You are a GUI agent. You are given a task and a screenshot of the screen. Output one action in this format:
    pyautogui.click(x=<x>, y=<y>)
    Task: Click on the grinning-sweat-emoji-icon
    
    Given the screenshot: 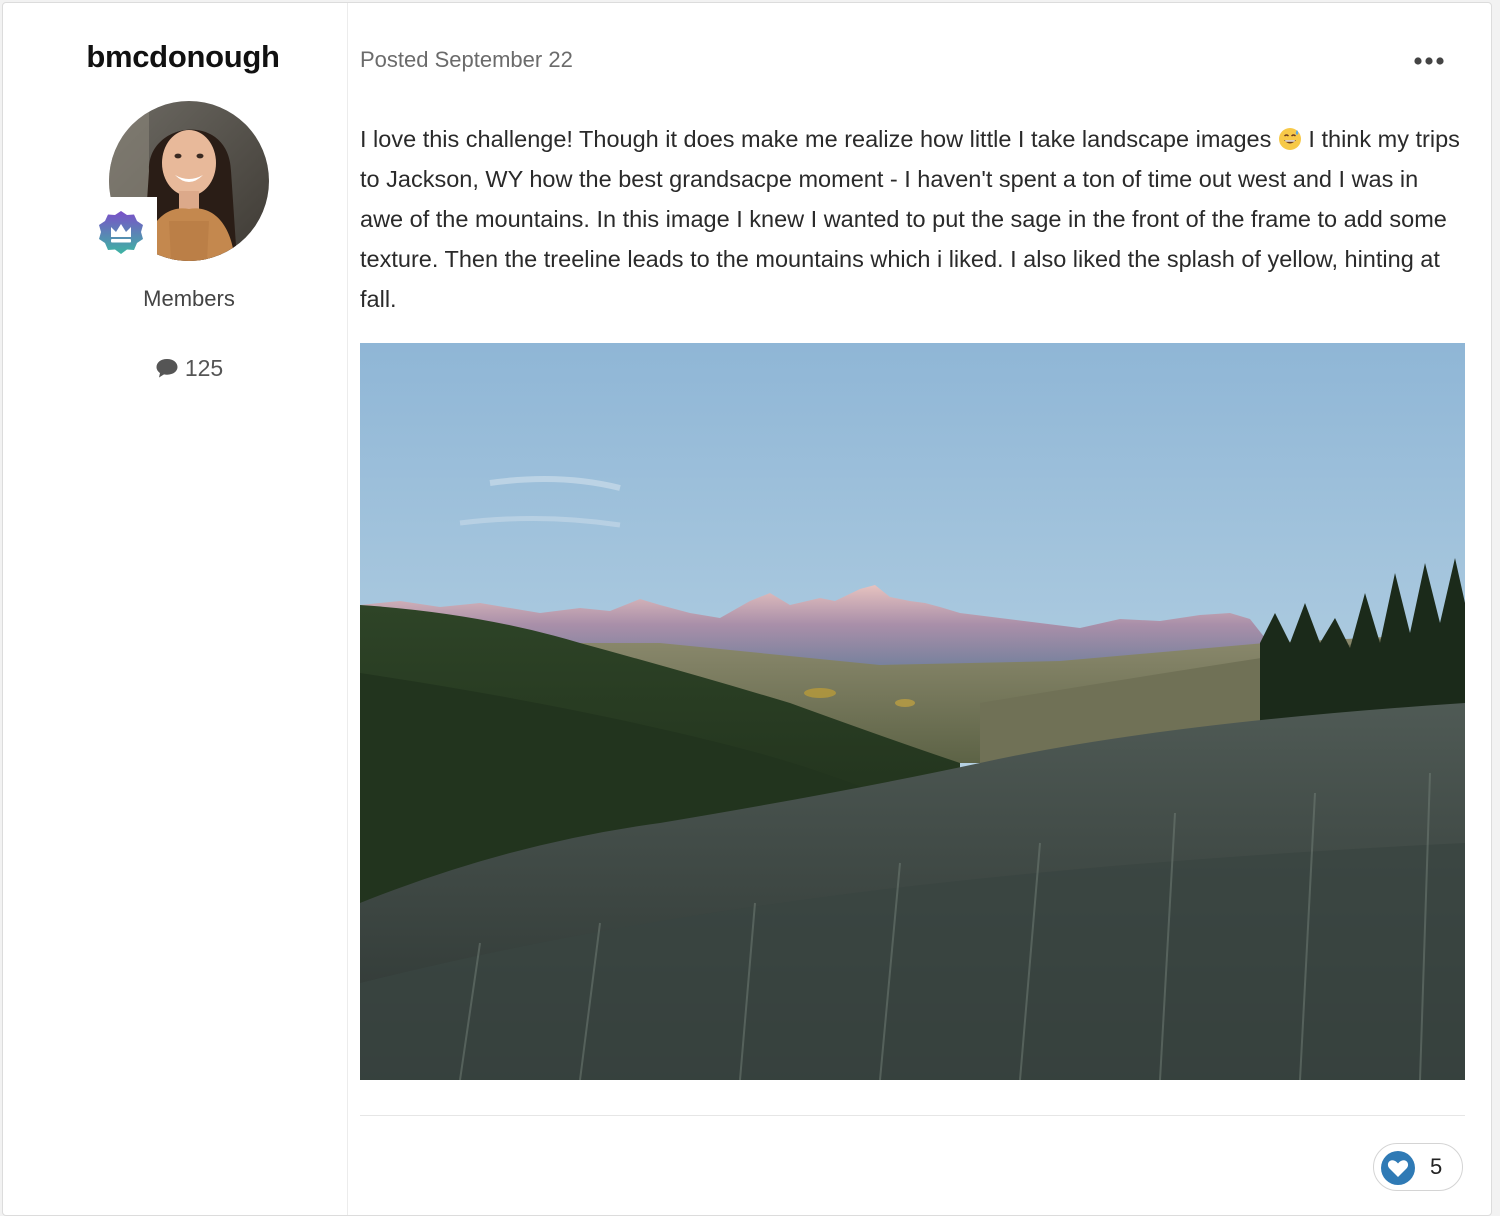 What is the action you would take?
    pyautogui.click(x=1290, y=136)
    